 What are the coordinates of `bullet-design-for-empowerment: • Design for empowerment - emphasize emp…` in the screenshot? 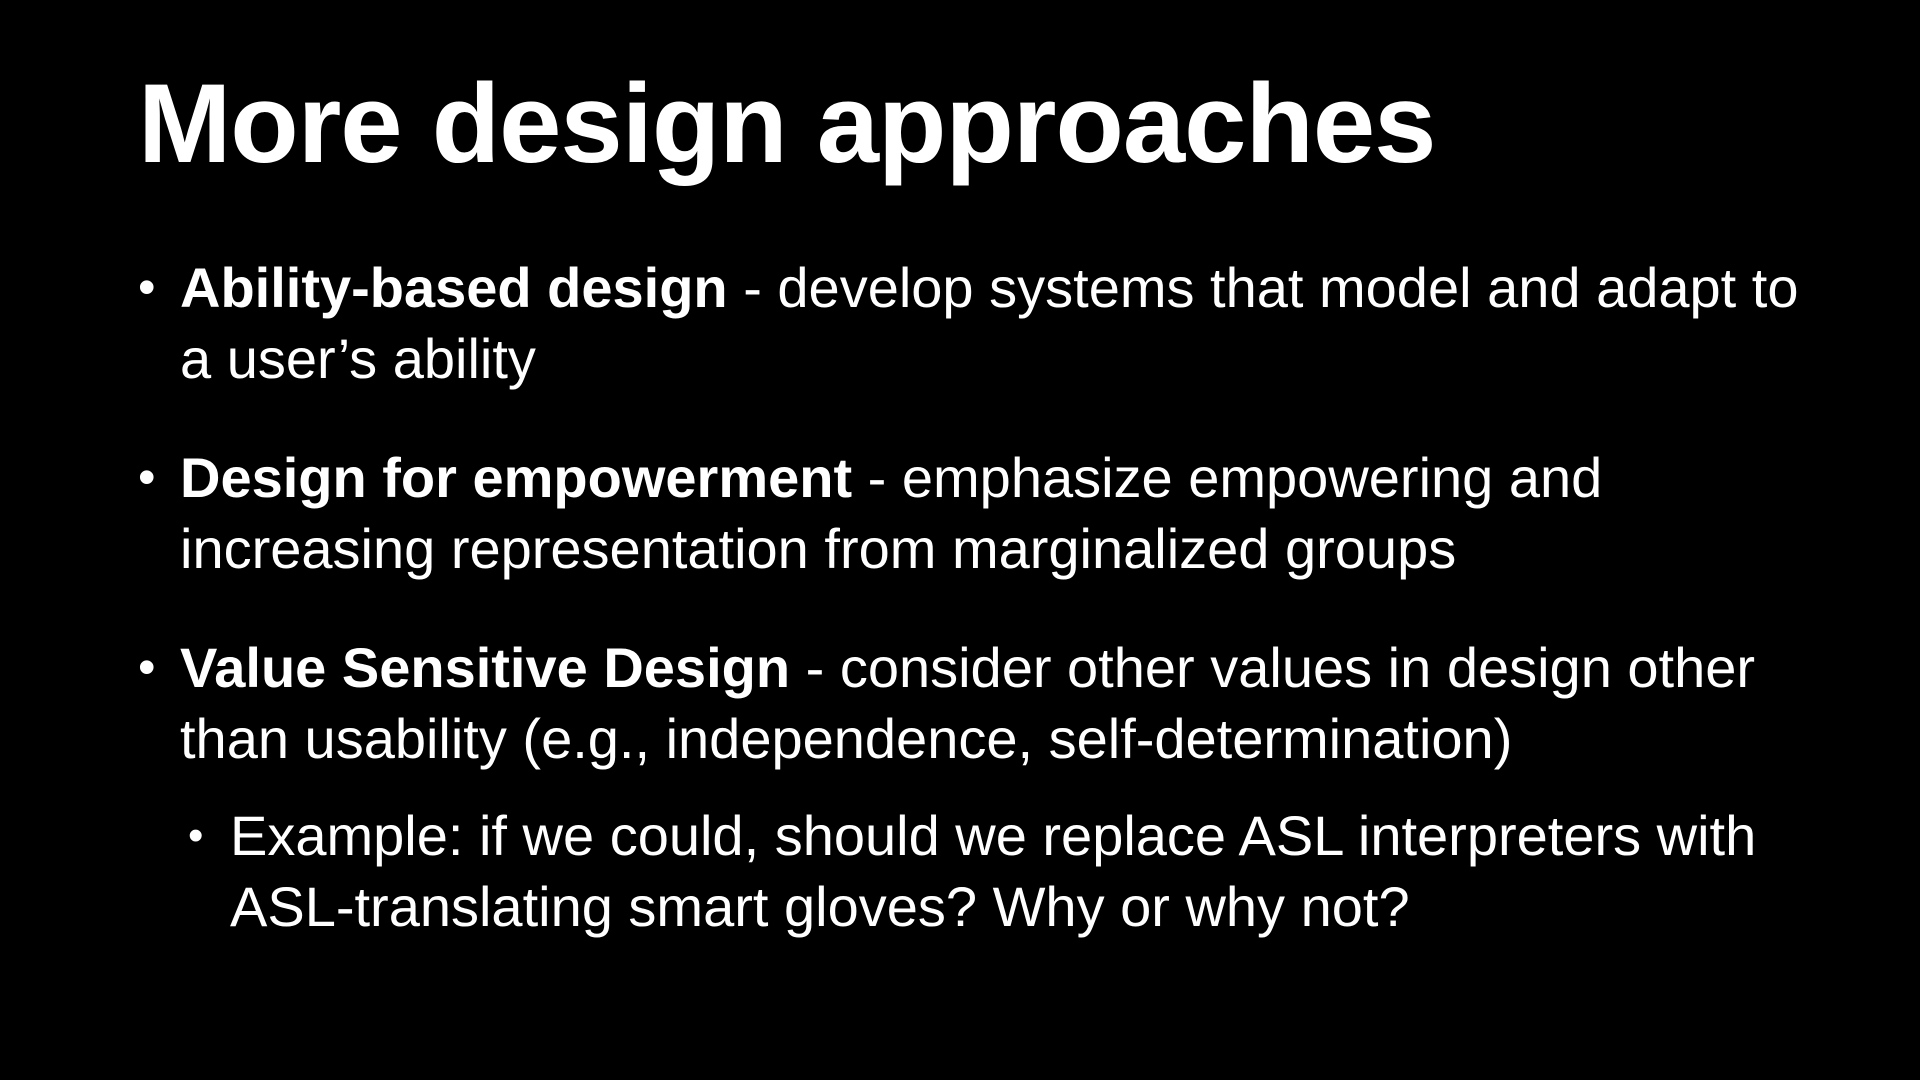 It's located at (978, 513).